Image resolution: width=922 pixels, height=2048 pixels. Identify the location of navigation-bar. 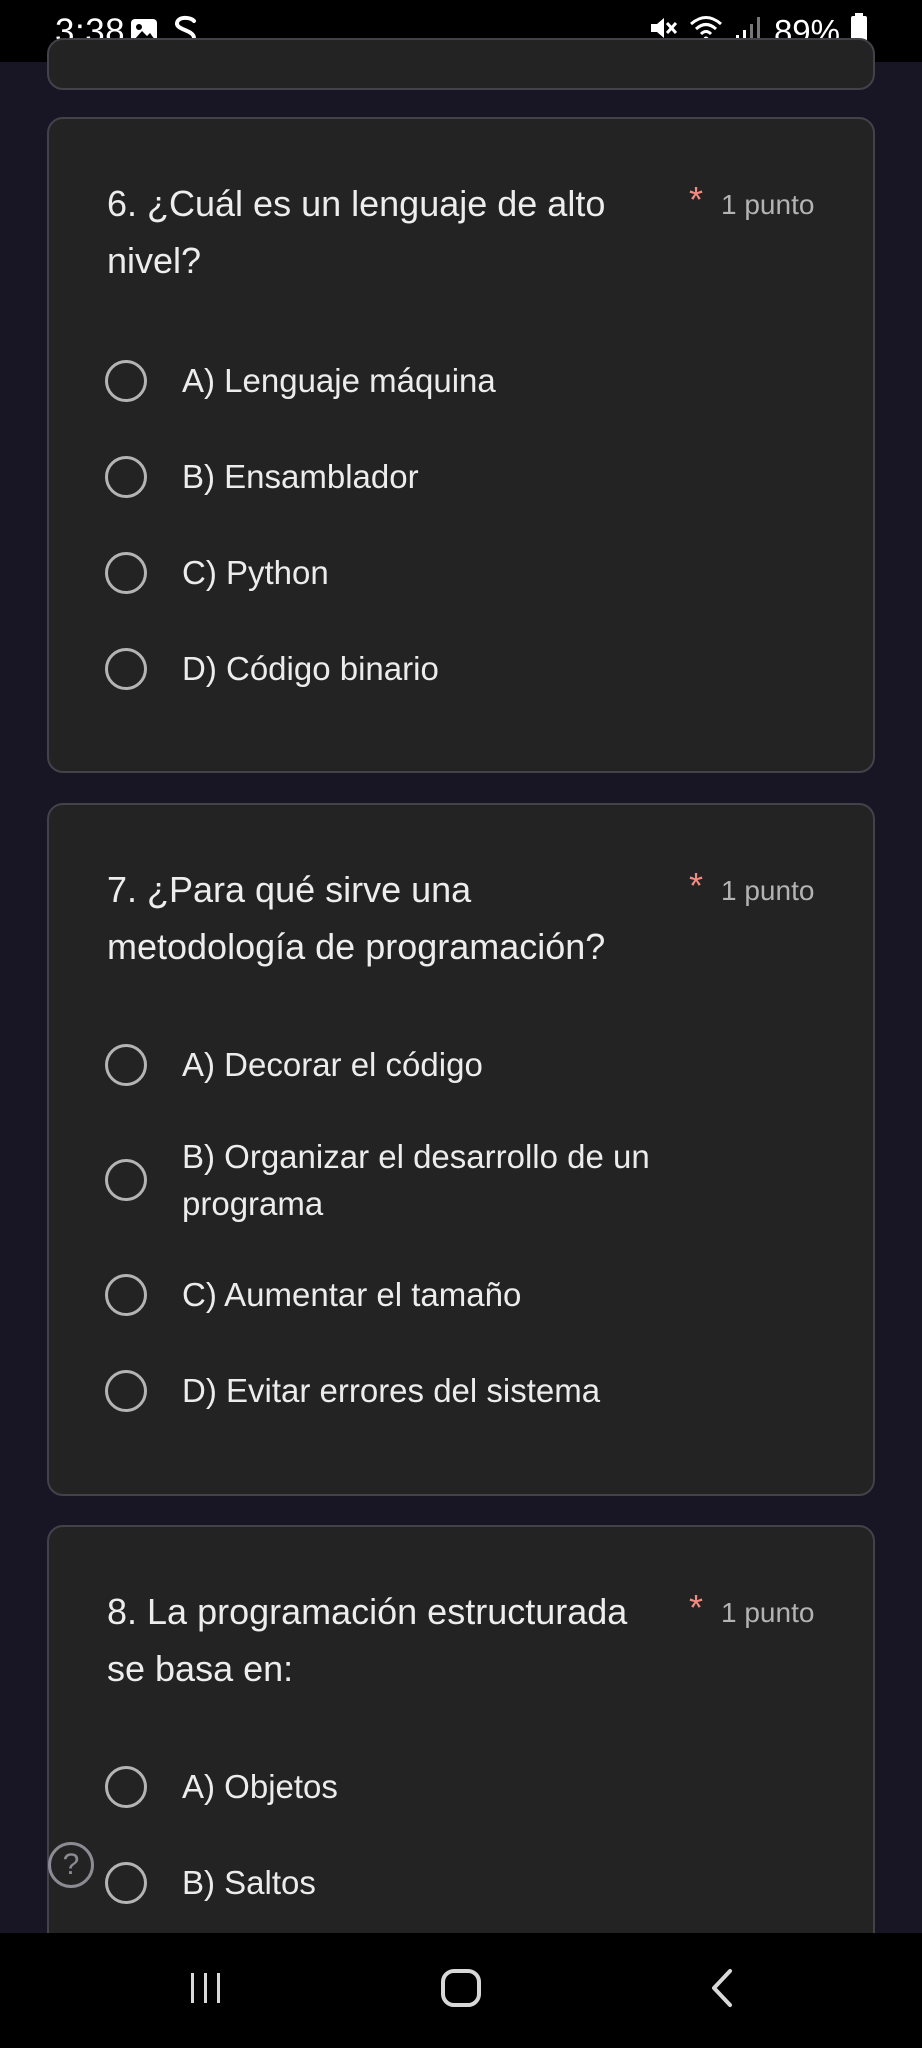
(461, 1990).